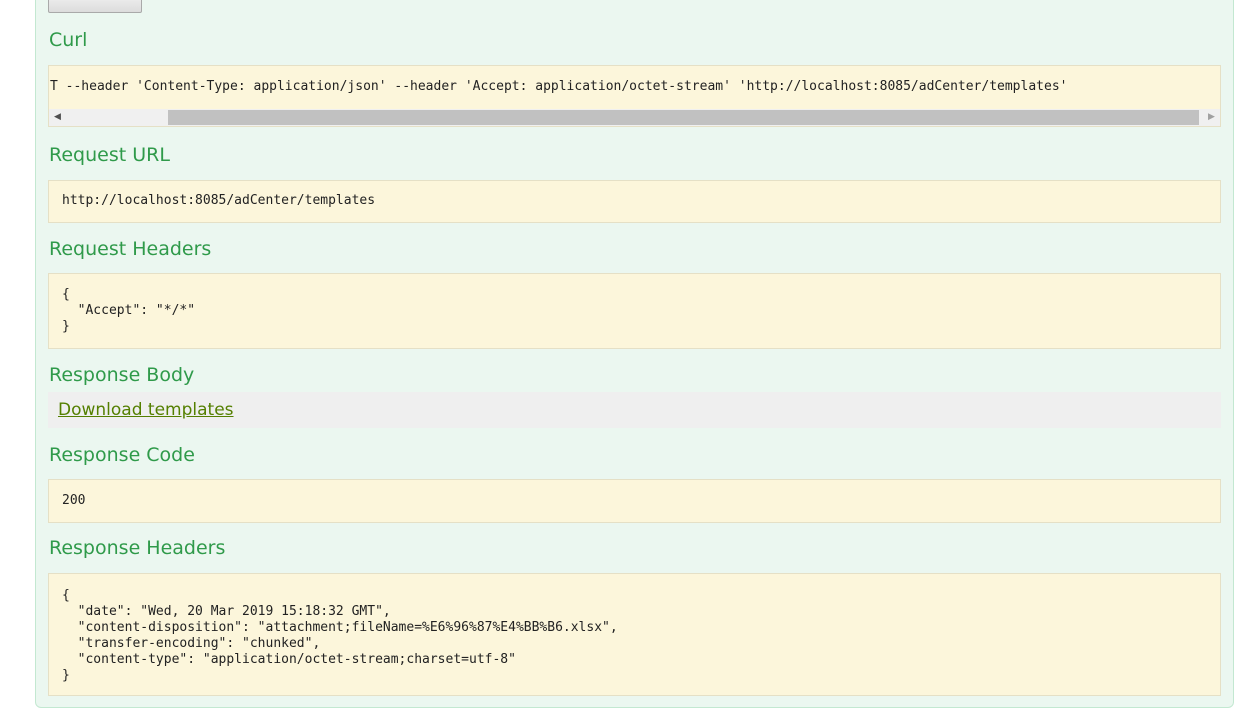 This screenshot has height=720, width=1237. I want to click on curl-heading: Curl, so click(68, 40).